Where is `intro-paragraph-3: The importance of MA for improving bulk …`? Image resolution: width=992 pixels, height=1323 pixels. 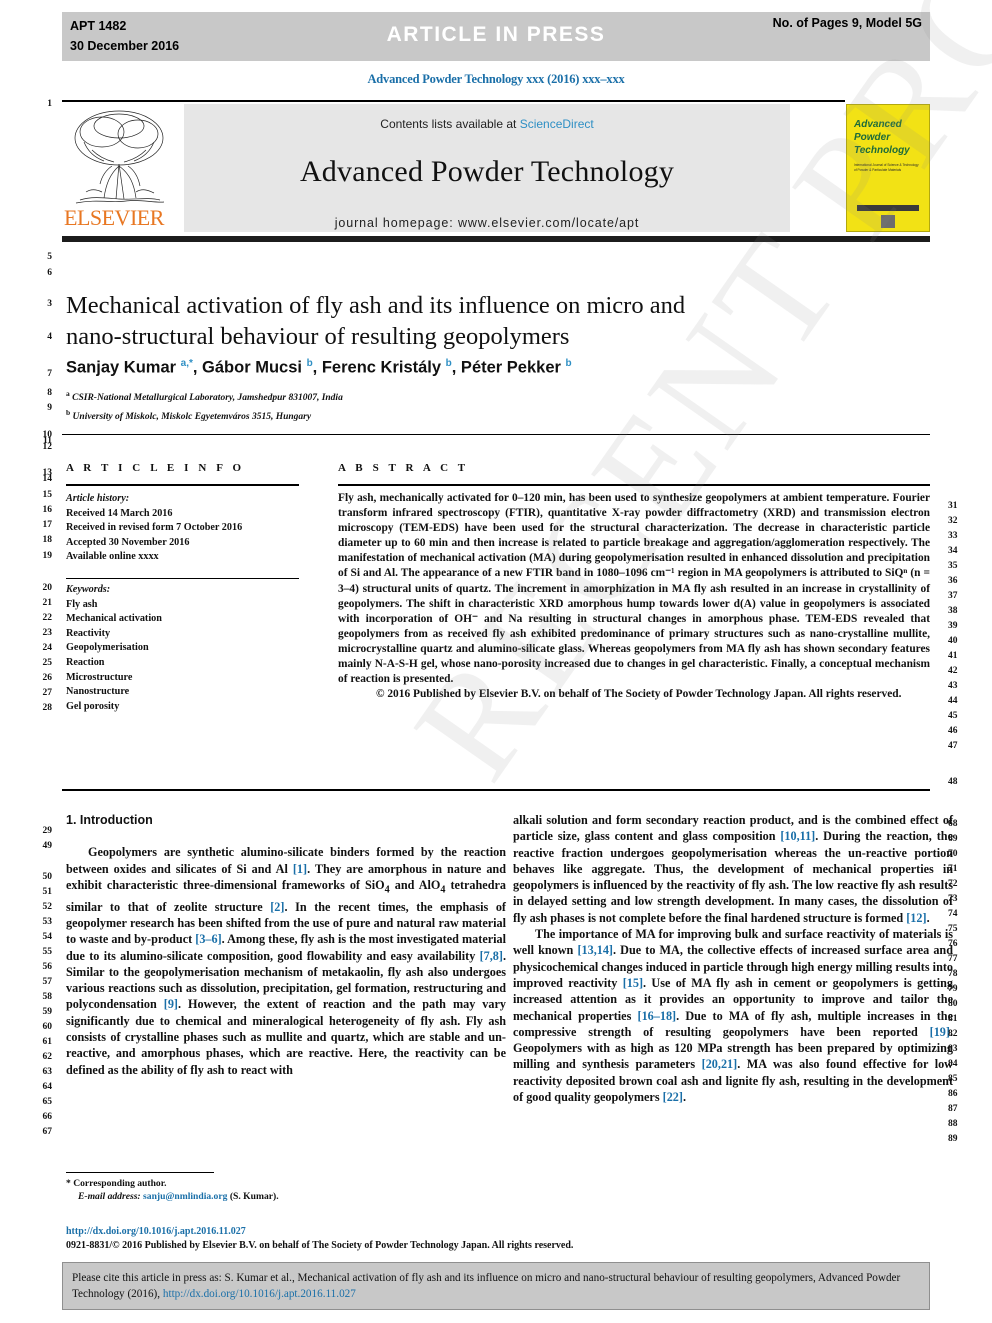 intro-paragraph-3: The importance of MA for improving bulk … is located at coordinates (733, 1016).